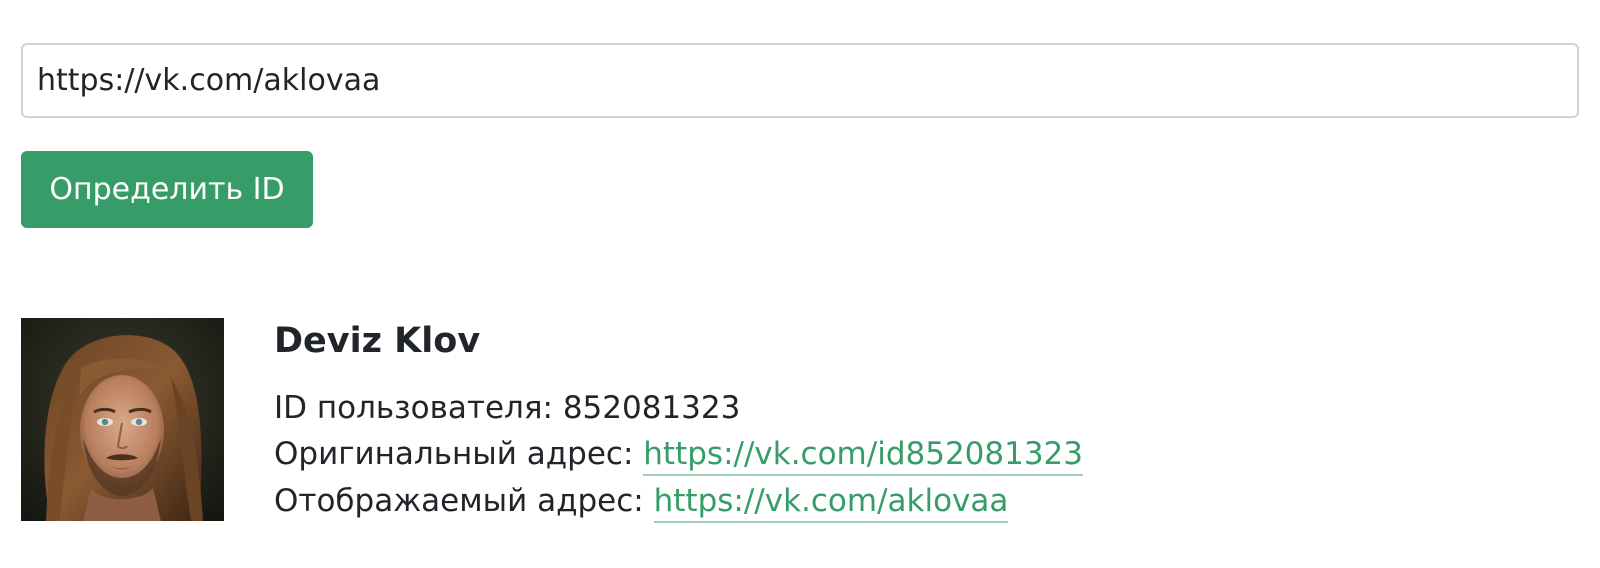  Describe the element at coordinates (167, 189) in the screenshot. I see `determine-id-button: Определить ID` at that location.